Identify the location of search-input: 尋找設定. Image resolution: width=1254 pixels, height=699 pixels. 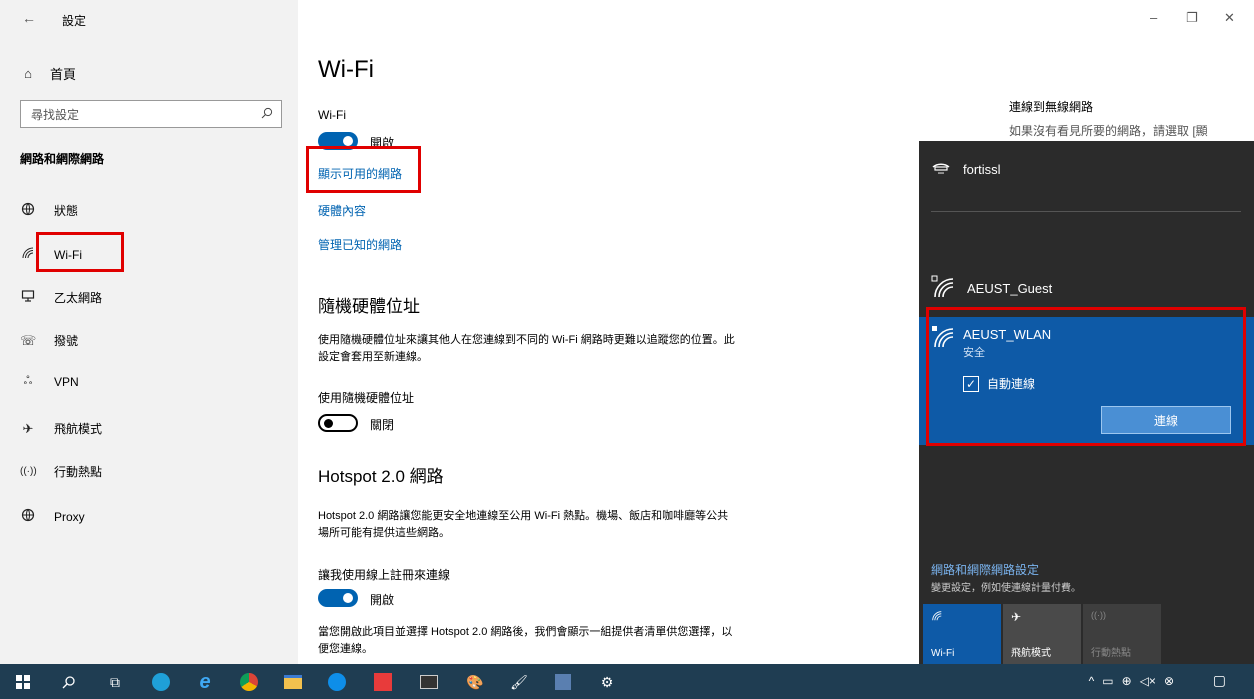
(151, 114).